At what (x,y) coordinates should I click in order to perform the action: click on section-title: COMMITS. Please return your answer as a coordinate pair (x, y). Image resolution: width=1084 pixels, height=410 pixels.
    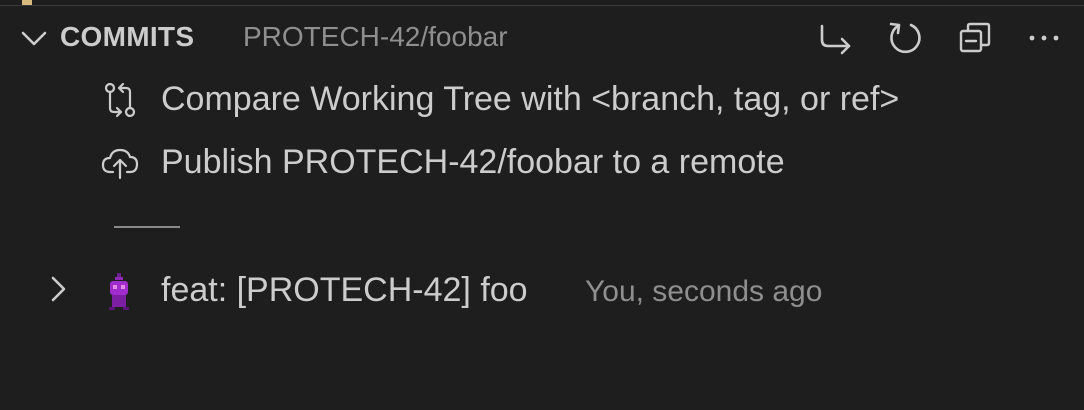
    Looking at the image, I should click on (127, 36).